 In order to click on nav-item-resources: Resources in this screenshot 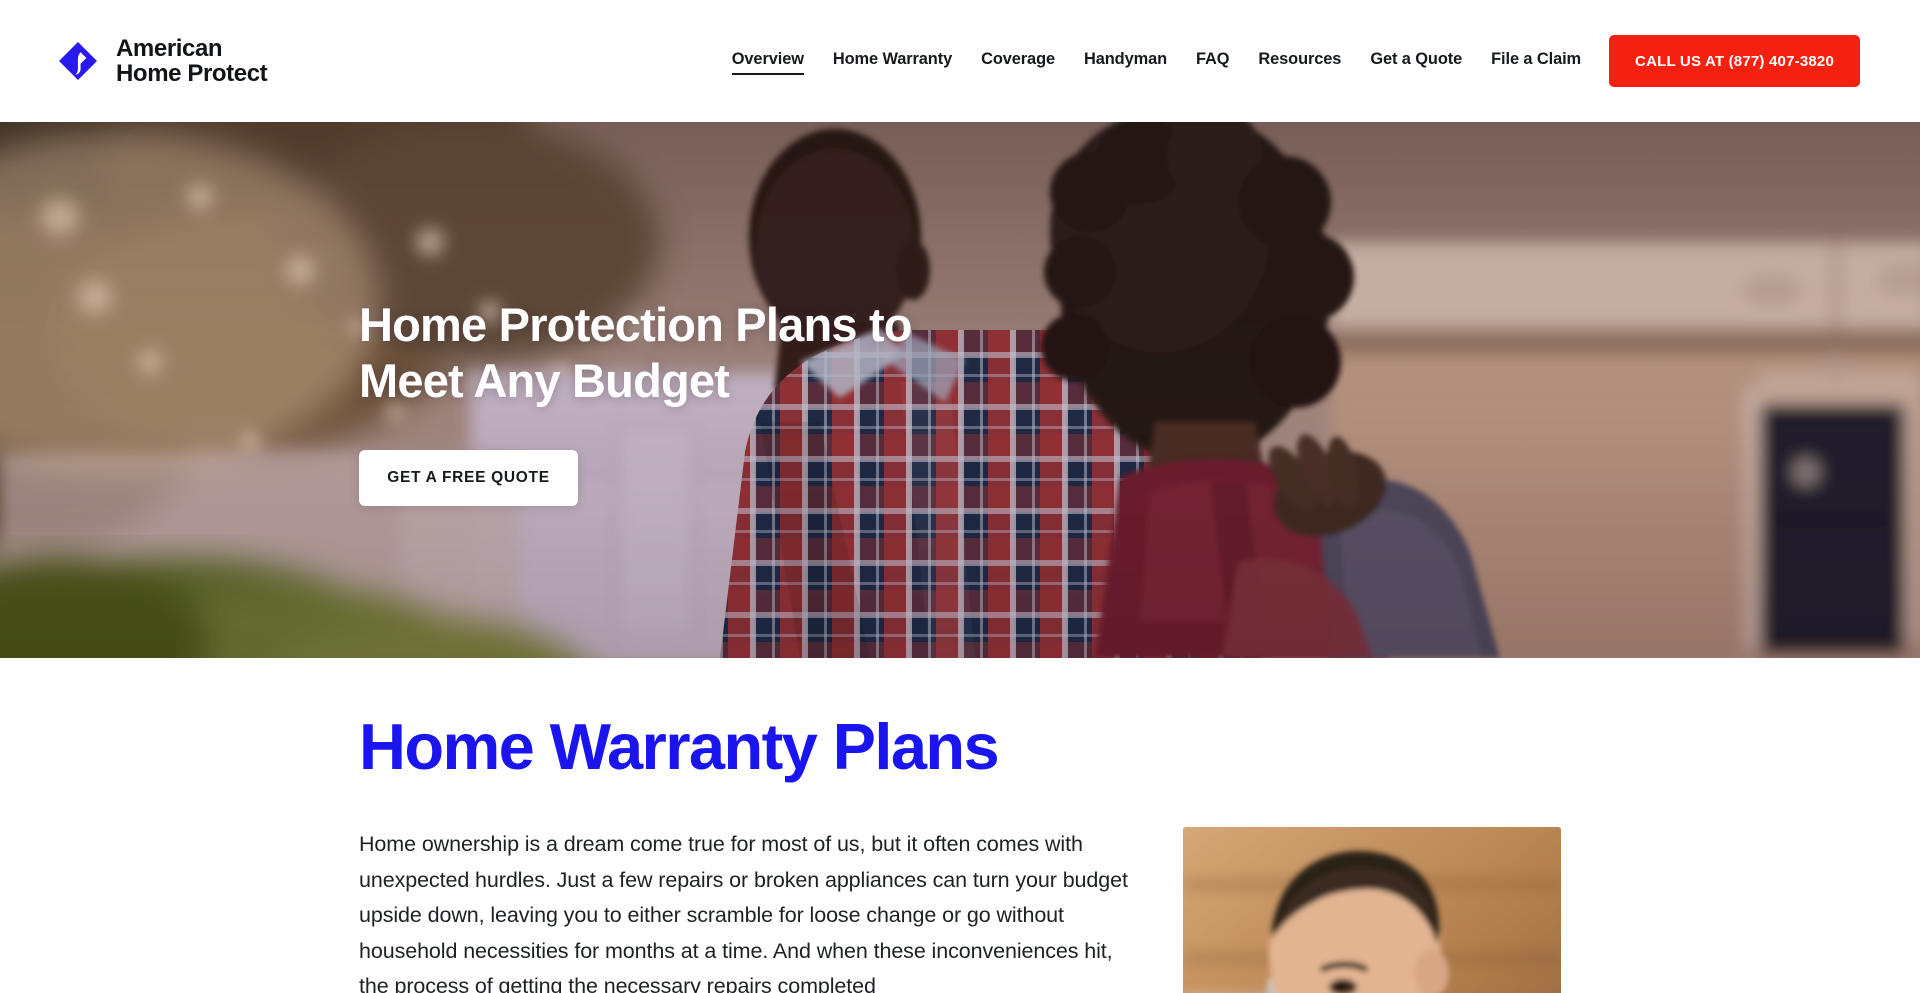, I will do `click(1299, 61)`.